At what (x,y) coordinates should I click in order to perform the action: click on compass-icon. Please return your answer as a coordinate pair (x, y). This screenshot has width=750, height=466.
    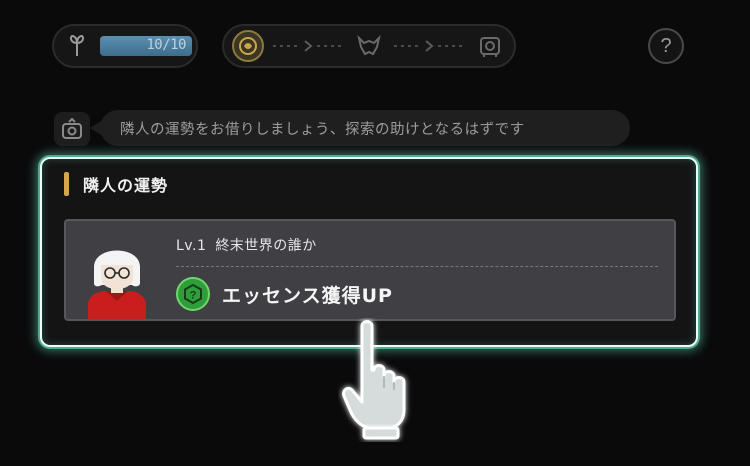
    Looking at the image, I should click on (248, 46).